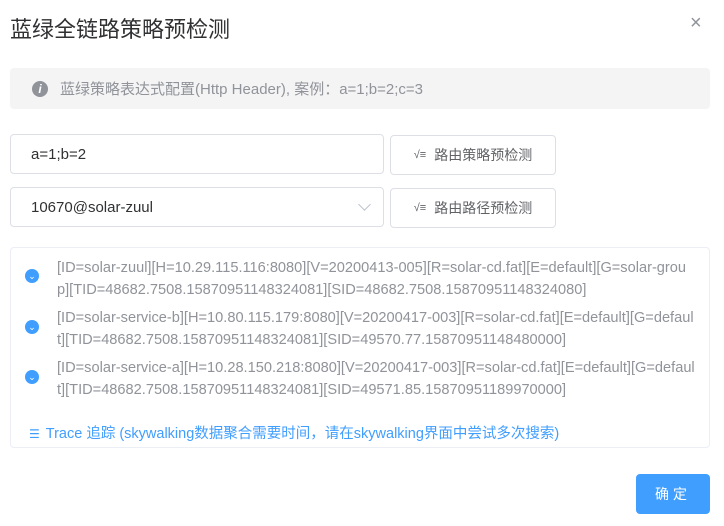 The height and width of the screenshot is (526, 724). What do you see at coordinates (483, 208) in the screenshot?
I see `button-label: 路由路径预检测` at bounding box center [483, 208].